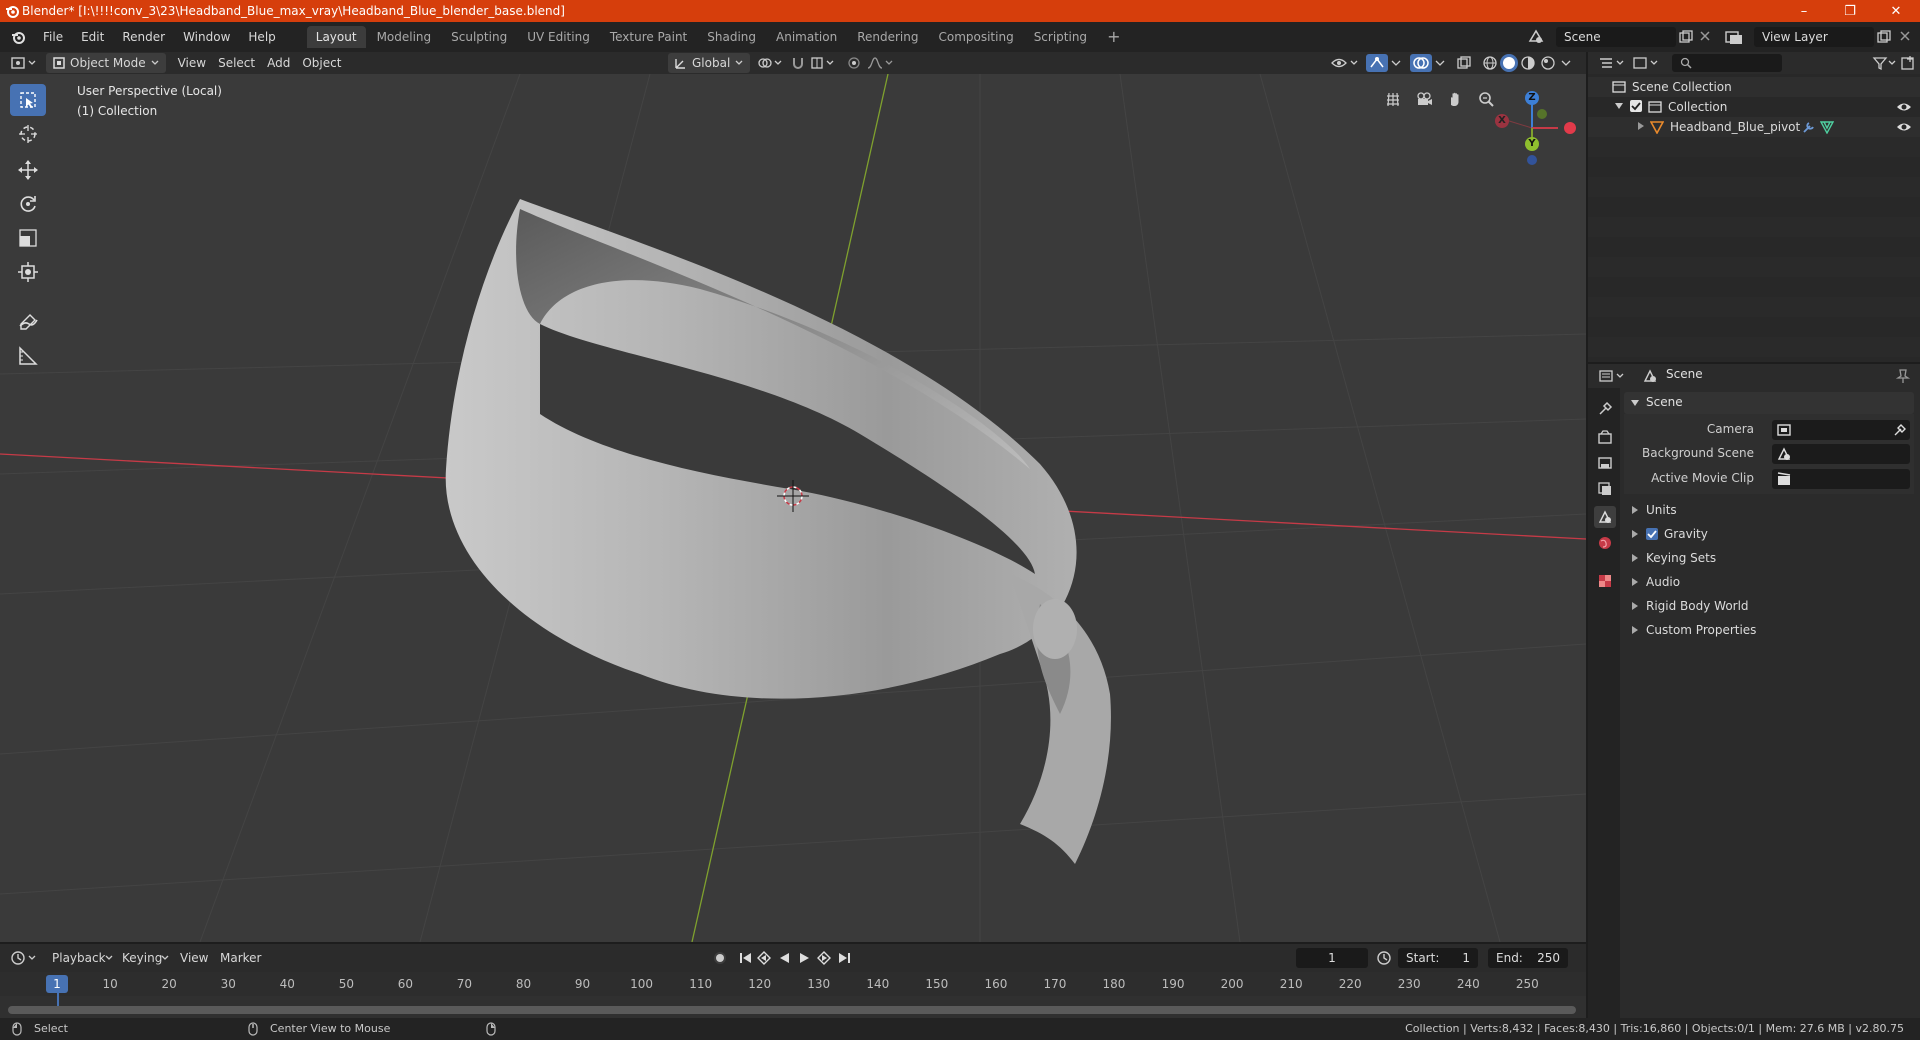 This screenshot has height=1040, width=1920. I want to click on collection-checkbox, so click(1636, 106).